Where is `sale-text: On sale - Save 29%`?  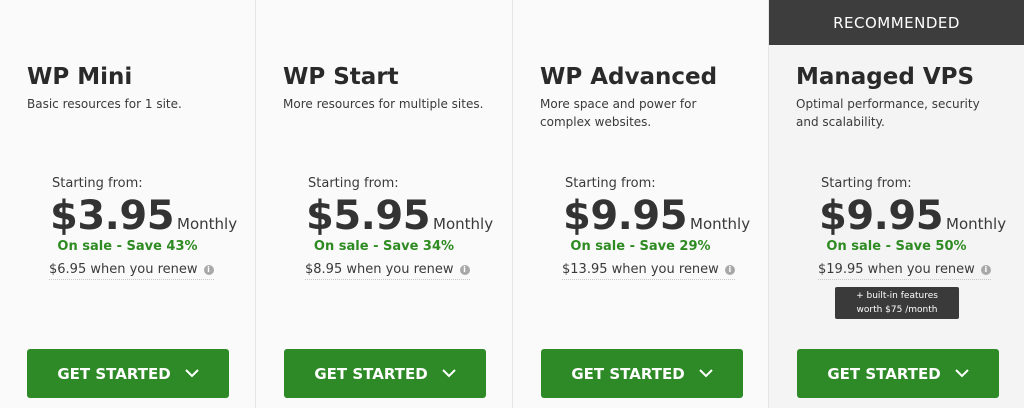
sale-text: On sale - Save 29% is located at coordinates (640, 246).